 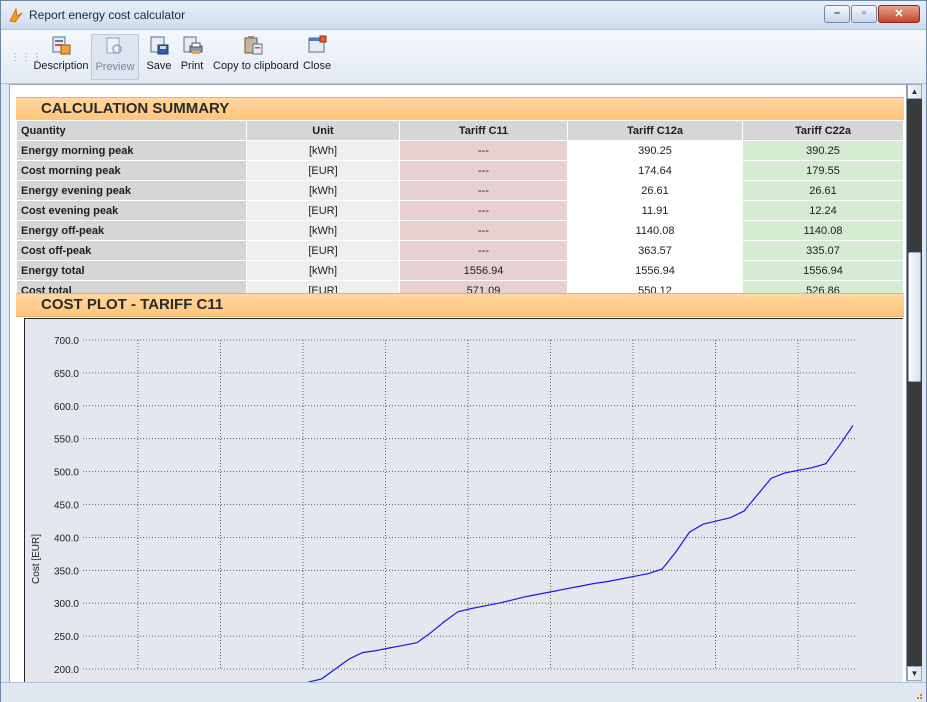 I want to click on minimize-button: –, so click(x=837, y=14).